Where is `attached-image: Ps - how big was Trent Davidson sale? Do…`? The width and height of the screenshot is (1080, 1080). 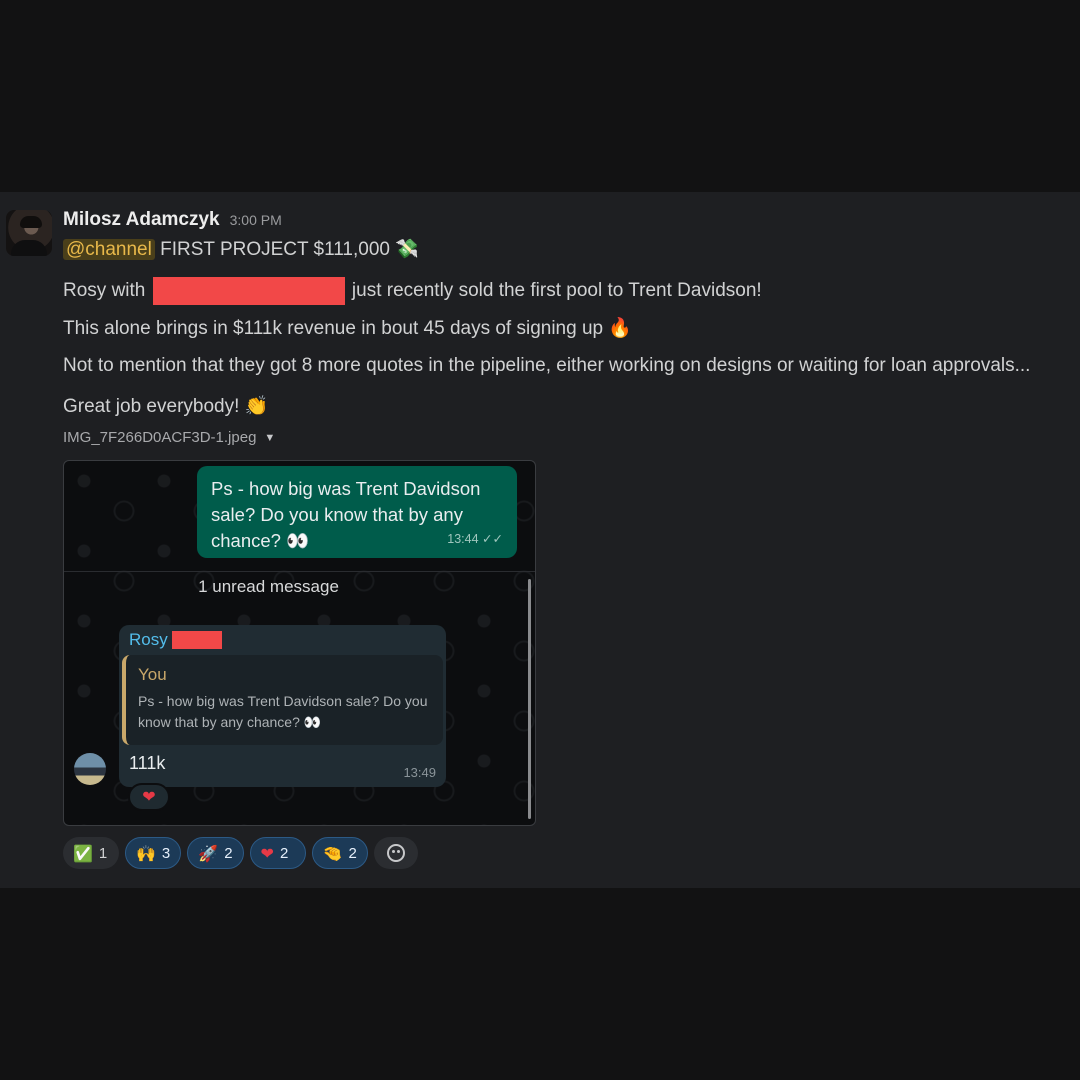
attached-image: Ps - how big was Trent Davidson sale? Do… is located at coordinates (299, 643).